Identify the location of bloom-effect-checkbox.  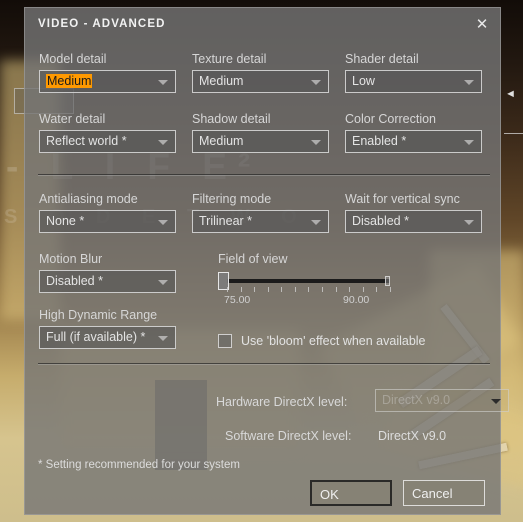
(225, 341).